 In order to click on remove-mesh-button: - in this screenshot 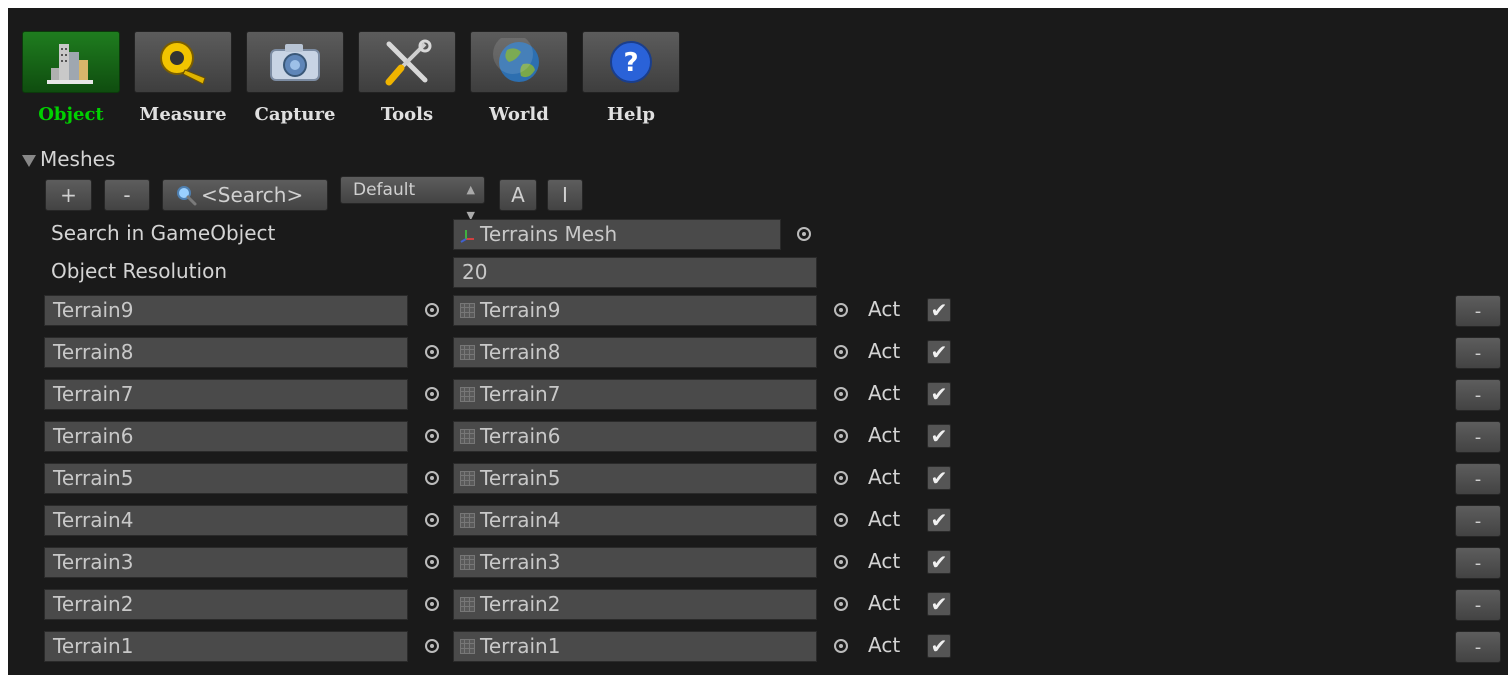, I will do `click(127, 195)`.